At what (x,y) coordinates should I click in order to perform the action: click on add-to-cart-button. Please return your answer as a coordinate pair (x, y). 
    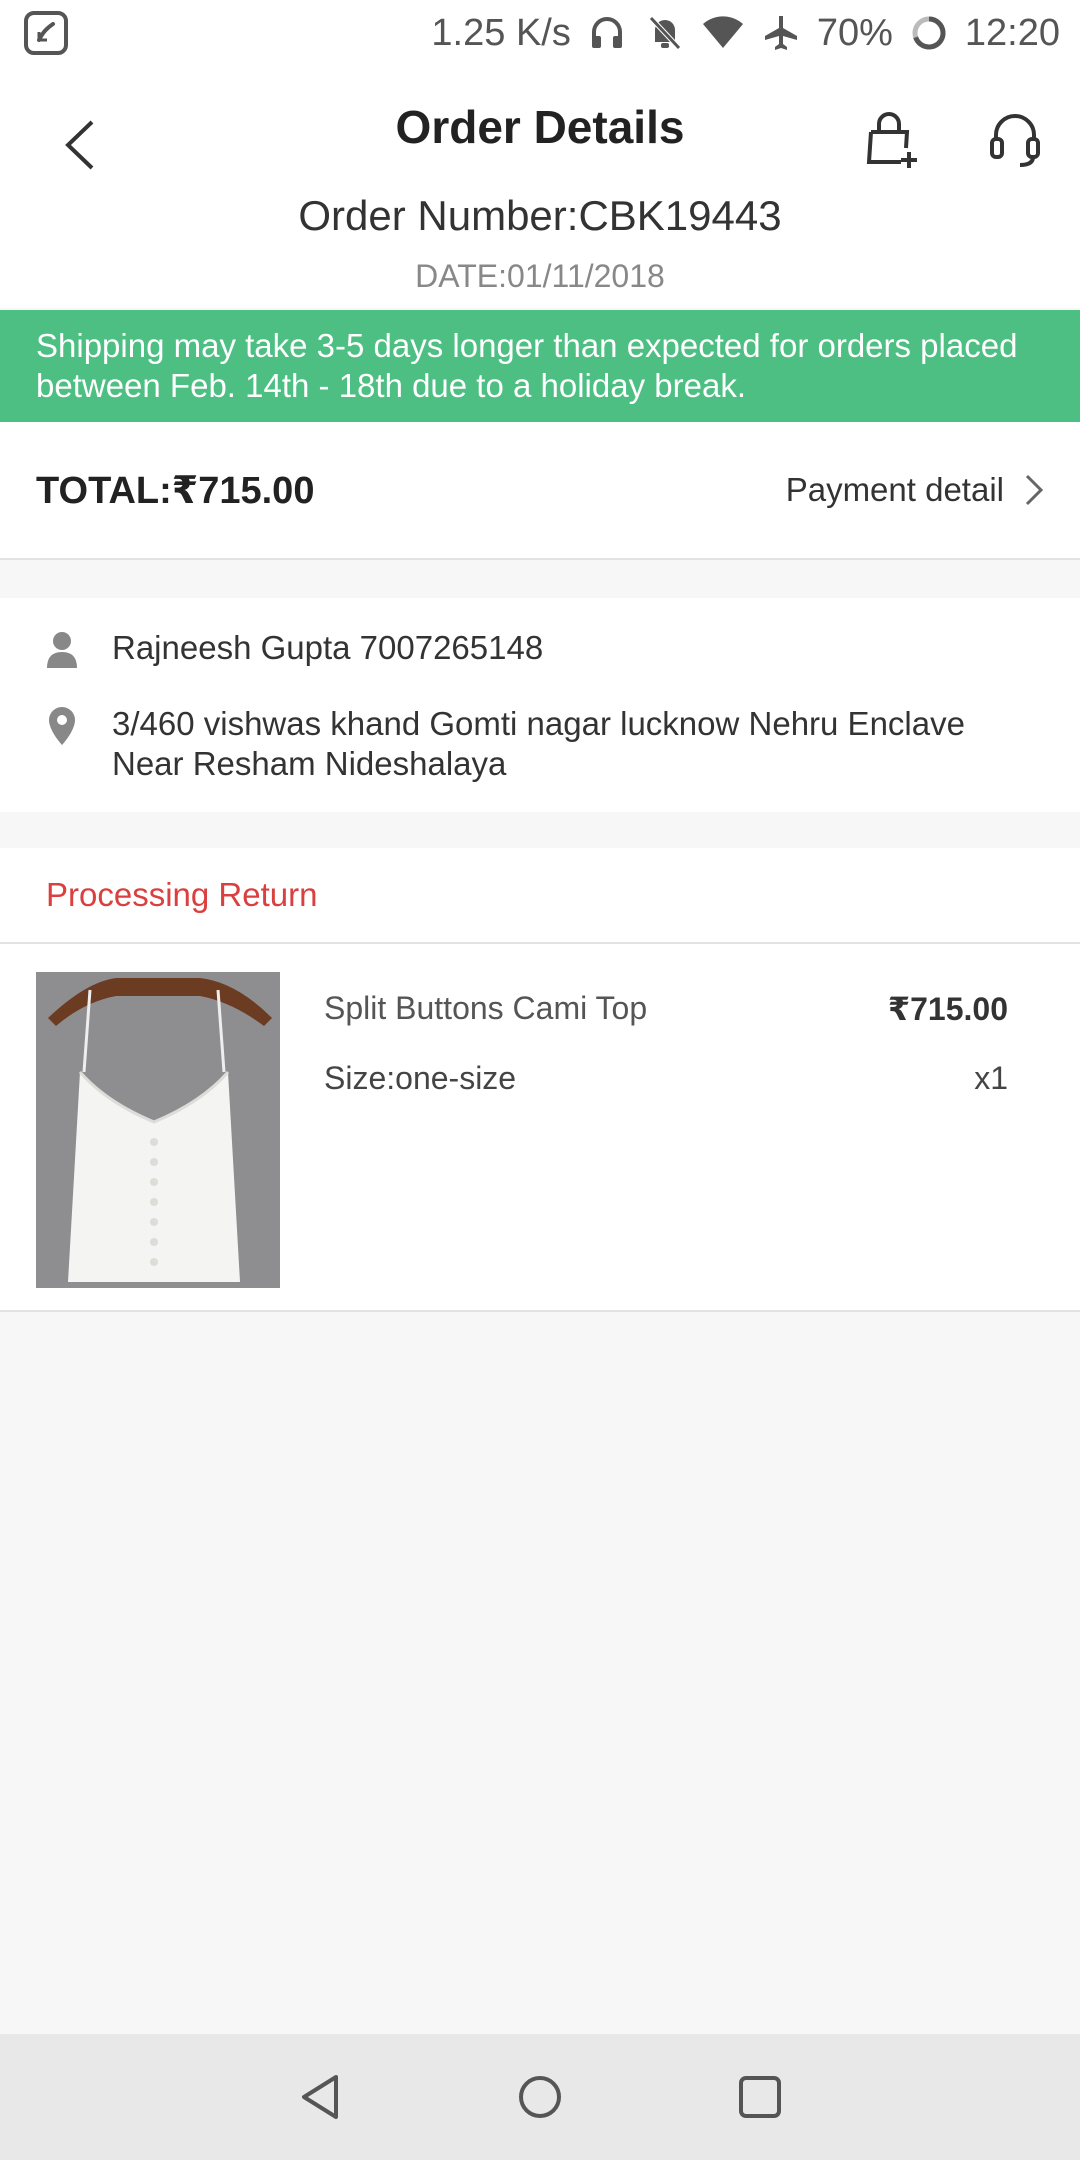
    Looking at the image, I should click on (890, 141).